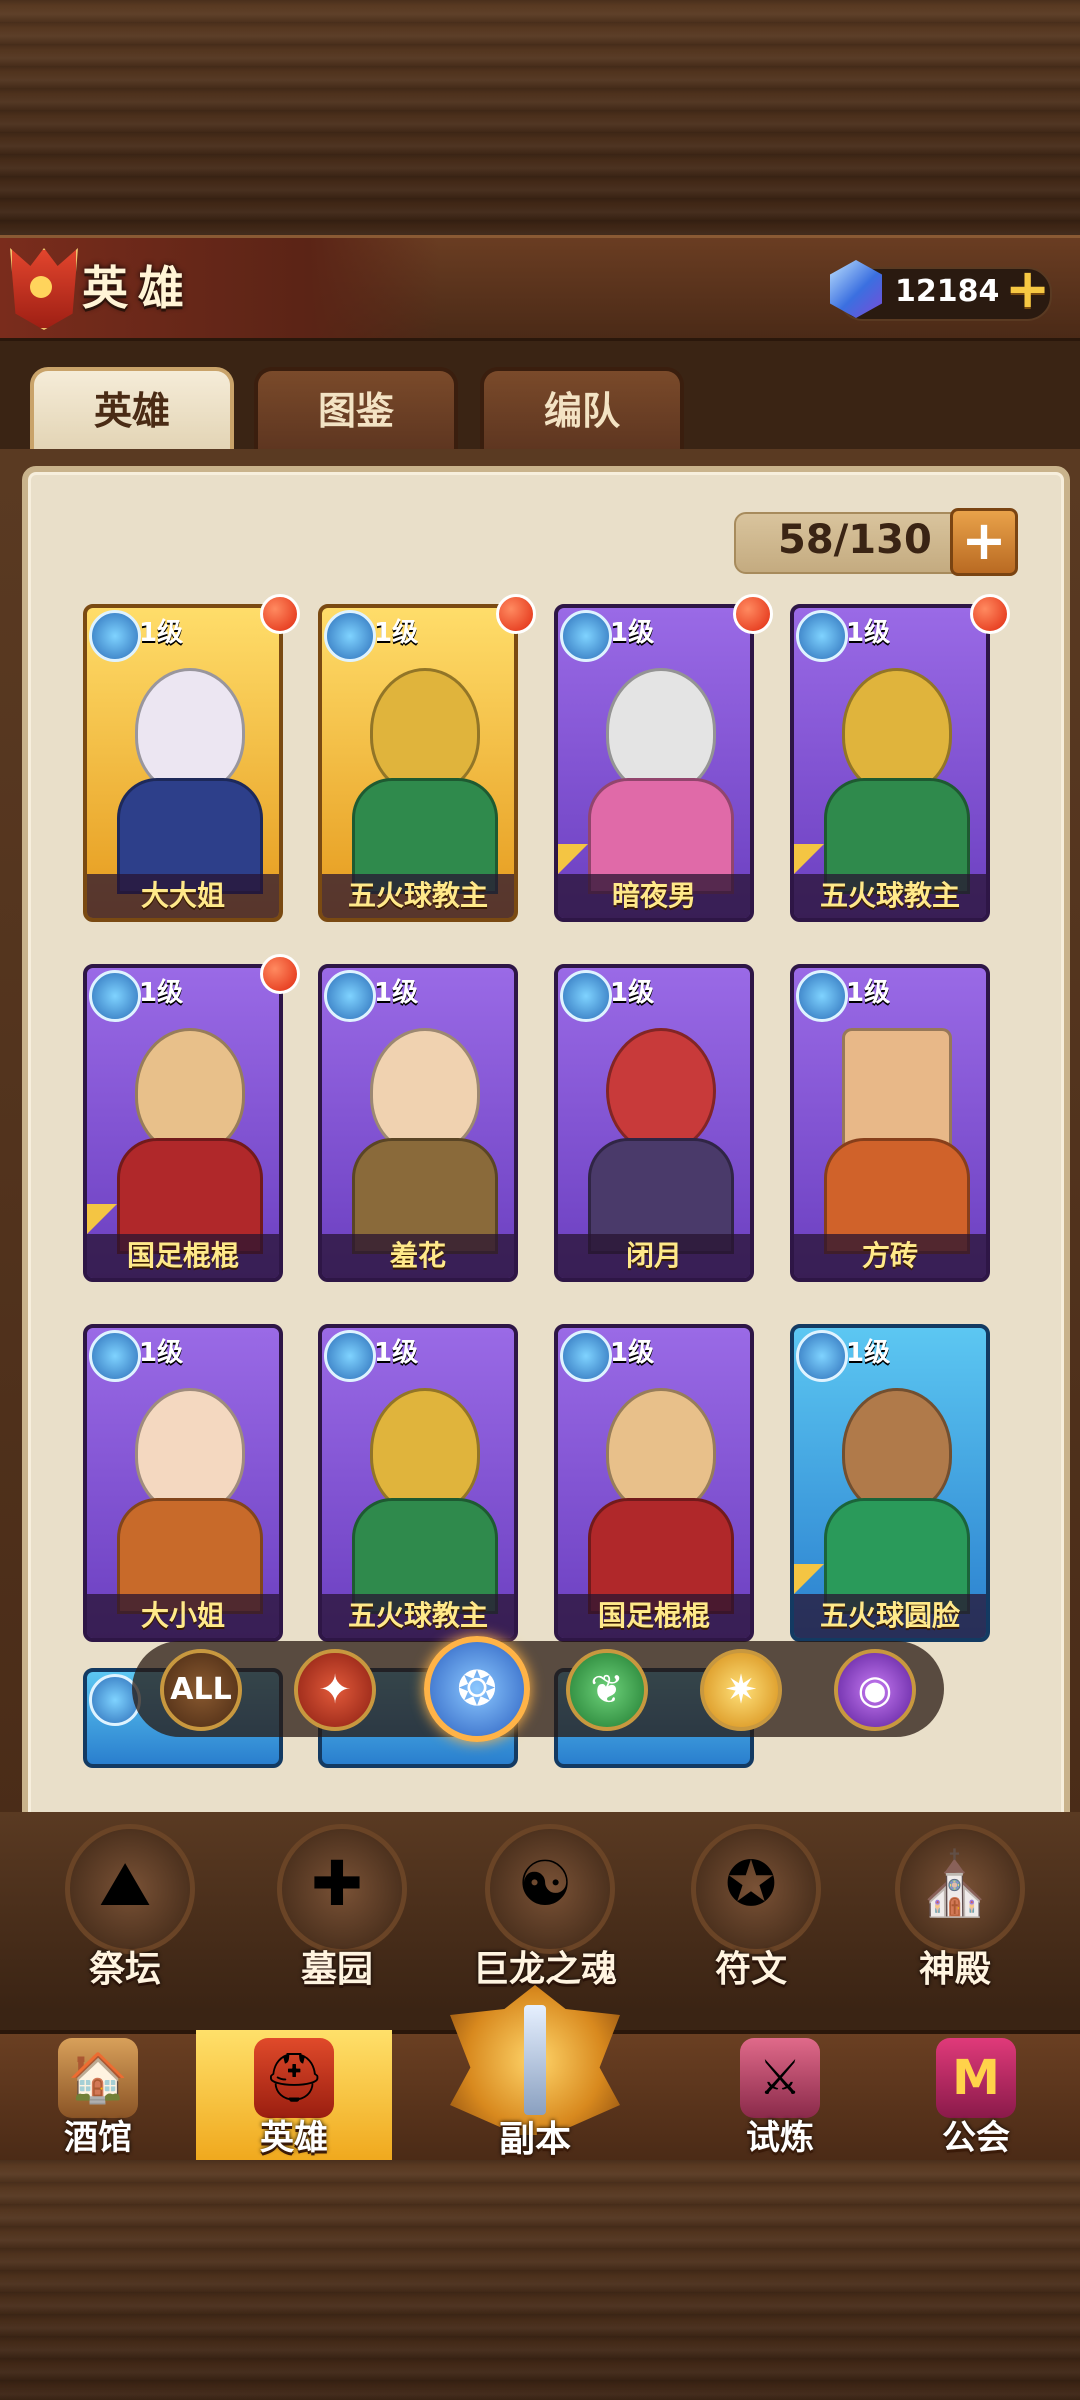 Image resolution: width=1080 pixels, height=2400 pixels. Describe the element at coordinates (954, 1969) in the screenshot. I see `temple-label: 神殿` at that location.